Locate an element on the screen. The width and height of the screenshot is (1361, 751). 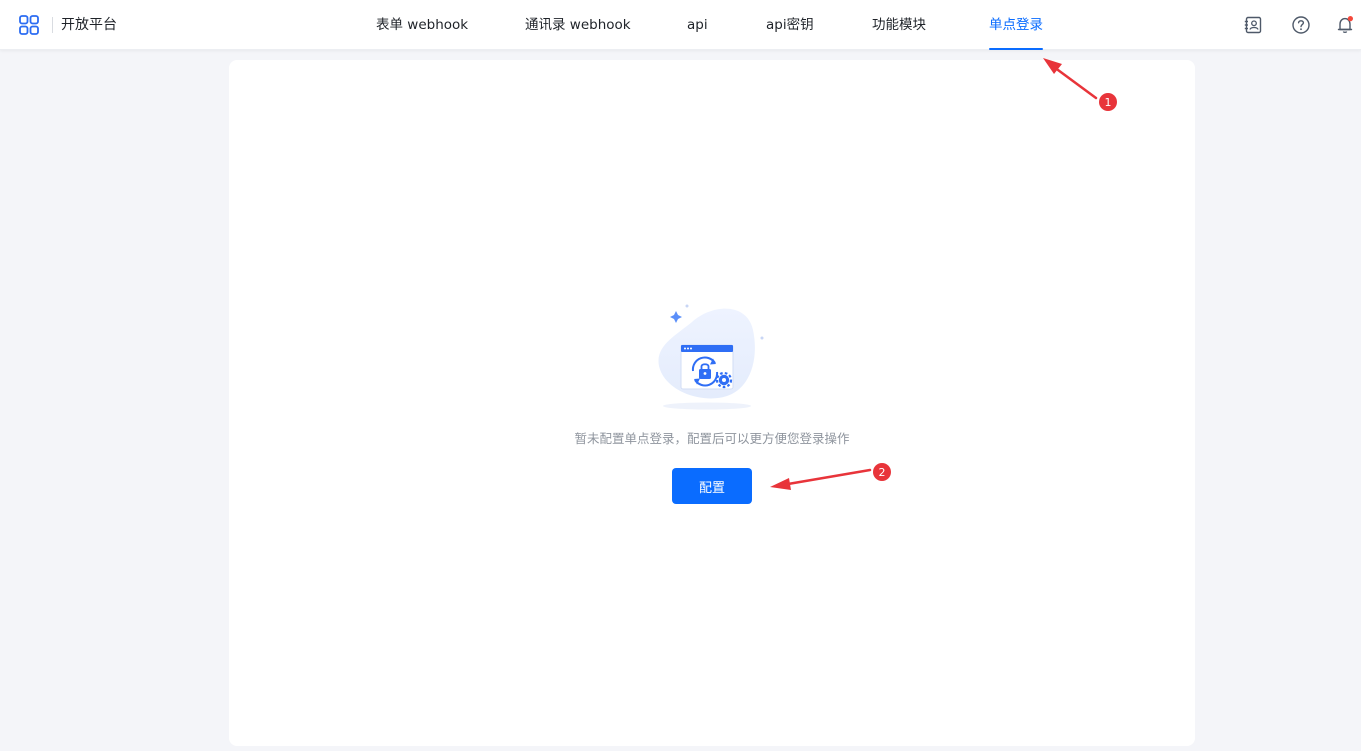
empty-state-message: 暂未配置单点登录，配置后可以更方便您登录操作 is located at coordinates (712, 438).